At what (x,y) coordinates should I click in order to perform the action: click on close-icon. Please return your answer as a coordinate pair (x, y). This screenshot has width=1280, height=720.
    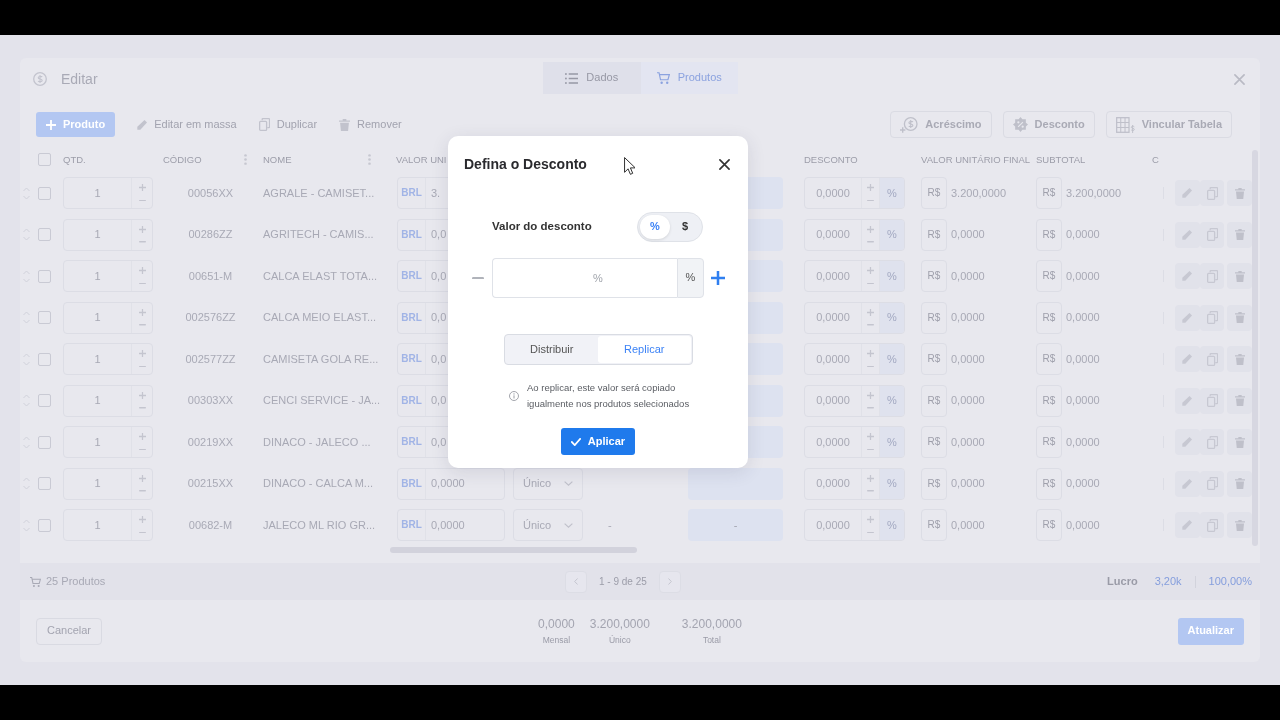
    Looking at the image, I should click on (724, 164).